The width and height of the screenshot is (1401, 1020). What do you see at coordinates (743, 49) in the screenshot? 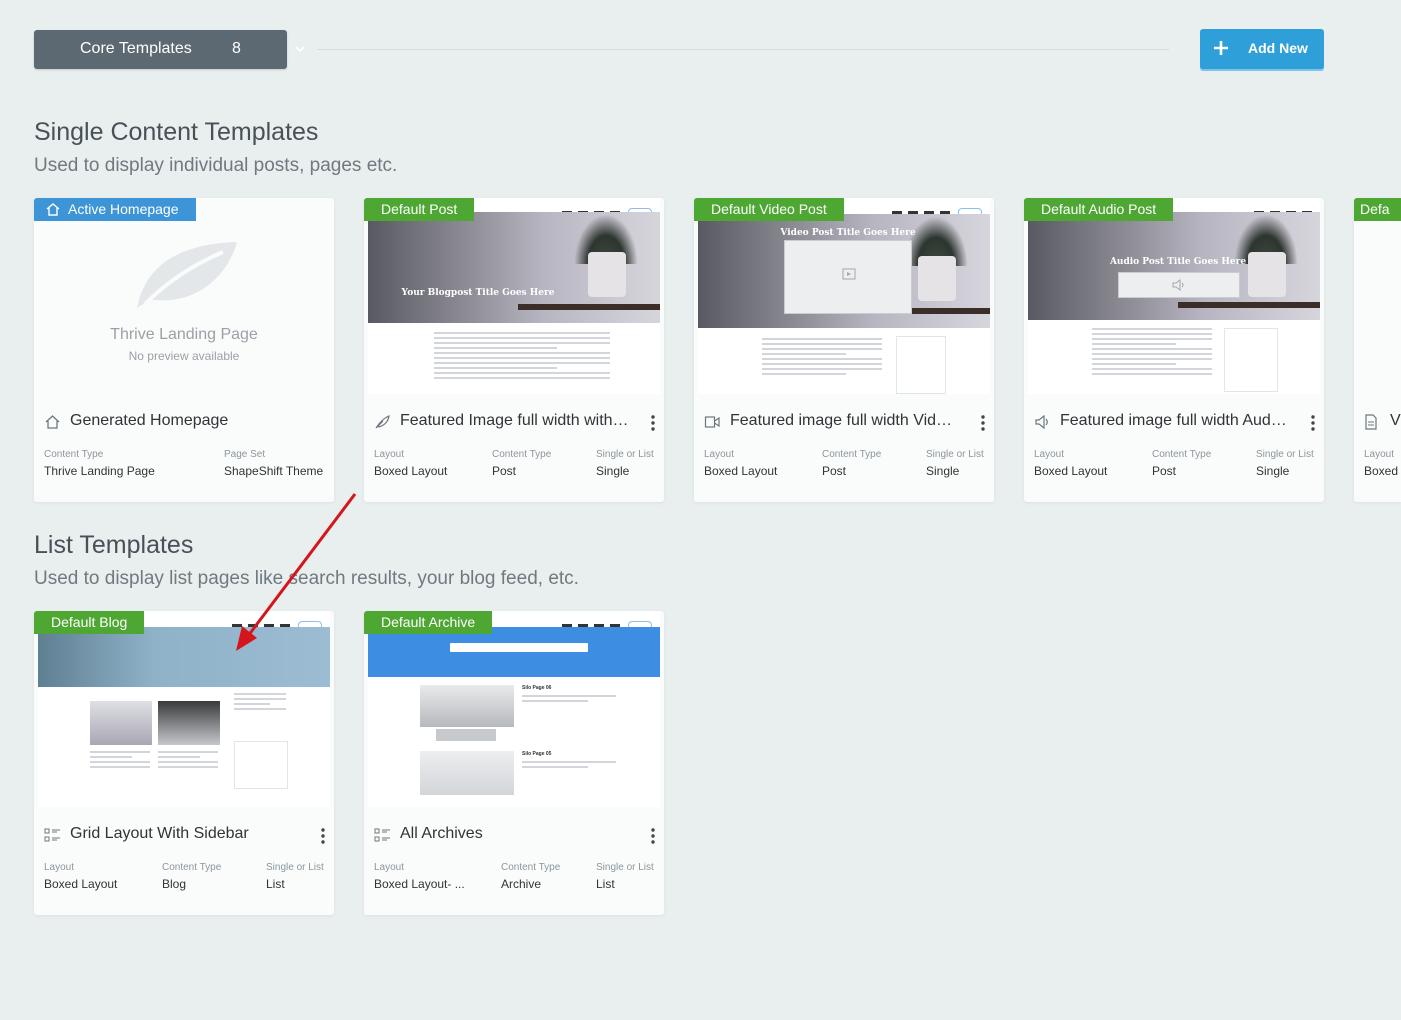
I see `top-divider` at bounding box center [743, 49].